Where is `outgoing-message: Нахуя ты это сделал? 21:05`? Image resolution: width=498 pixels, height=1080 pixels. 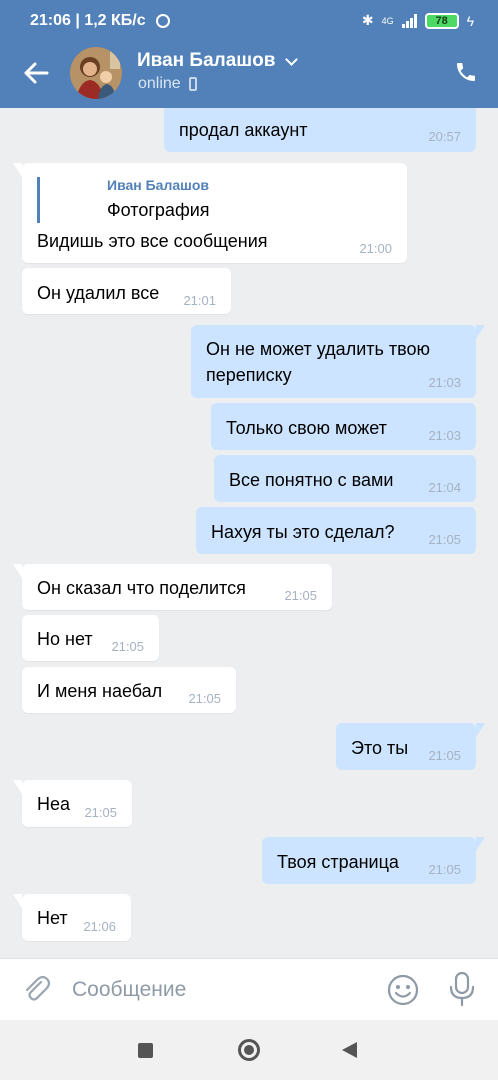 outgoing-message: Нахуя ты это сделал? 21:05 is located at coordinates (336, 530).